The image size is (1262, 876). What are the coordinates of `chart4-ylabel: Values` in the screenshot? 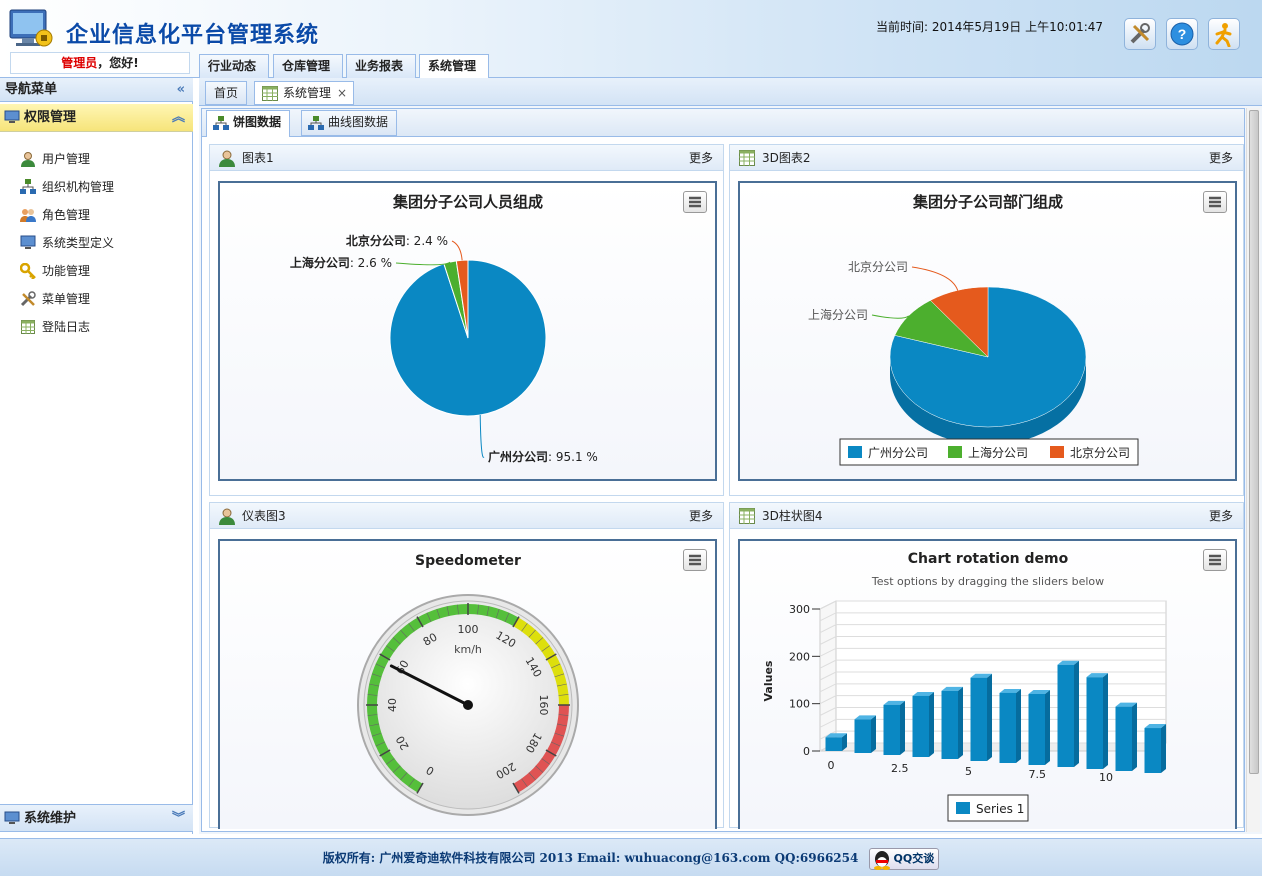 It's located at (768, 680).